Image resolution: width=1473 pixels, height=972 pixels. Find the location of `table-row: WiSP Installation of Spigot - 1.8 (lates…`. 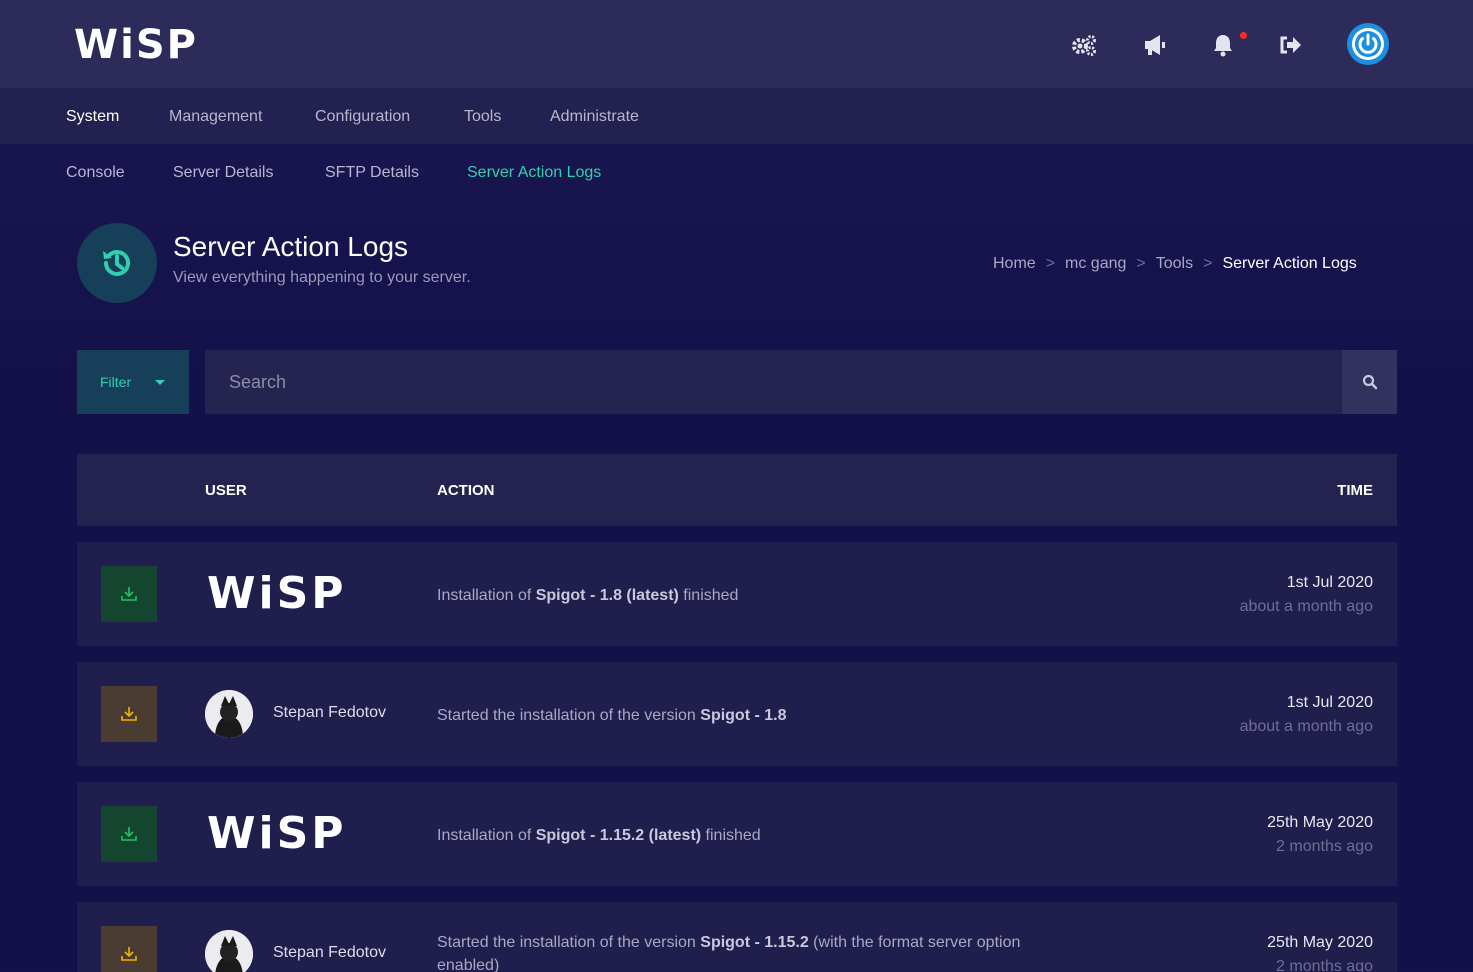

table-row: WiSP Installation of Spigot - 1.8 (lates… is located at coordinates (737, 594).